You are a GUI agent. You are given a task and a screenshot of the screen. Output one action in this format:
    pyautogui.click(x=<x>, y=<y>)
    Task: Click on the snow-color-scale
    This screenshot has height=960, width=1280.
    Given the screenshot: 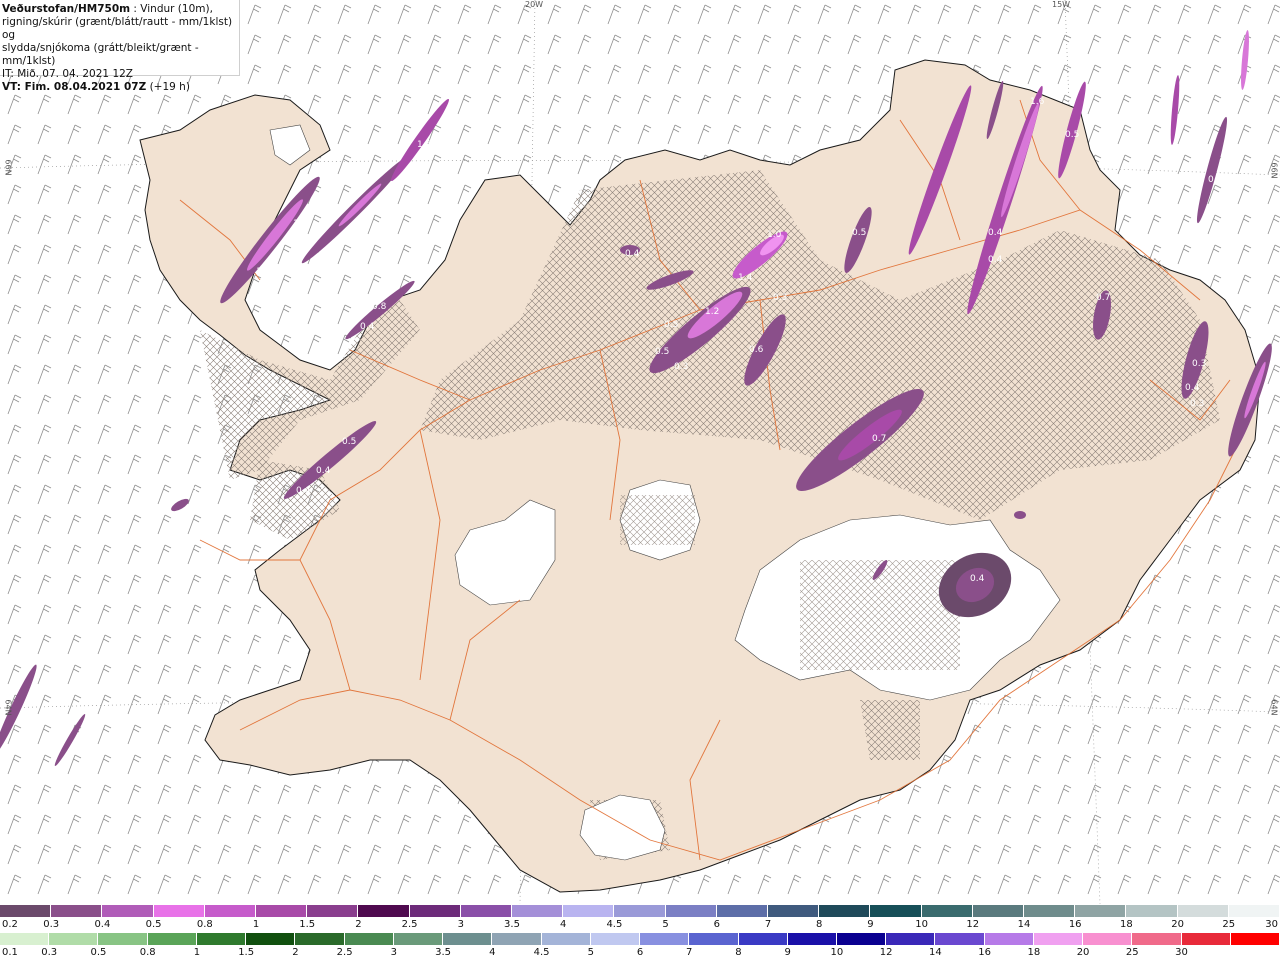 What is the action you would take?
    pyautogui.click(x=640, y=911)
    